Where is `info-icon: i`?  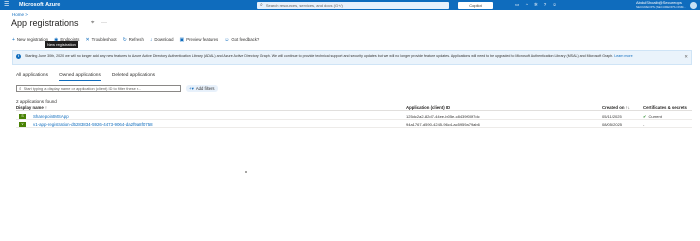
info-icon: i is located at coordinates (18, 56).